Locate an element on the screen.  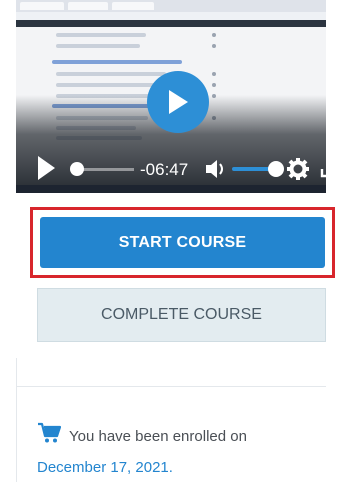
big-play-button is located at coordinates (178, 102).